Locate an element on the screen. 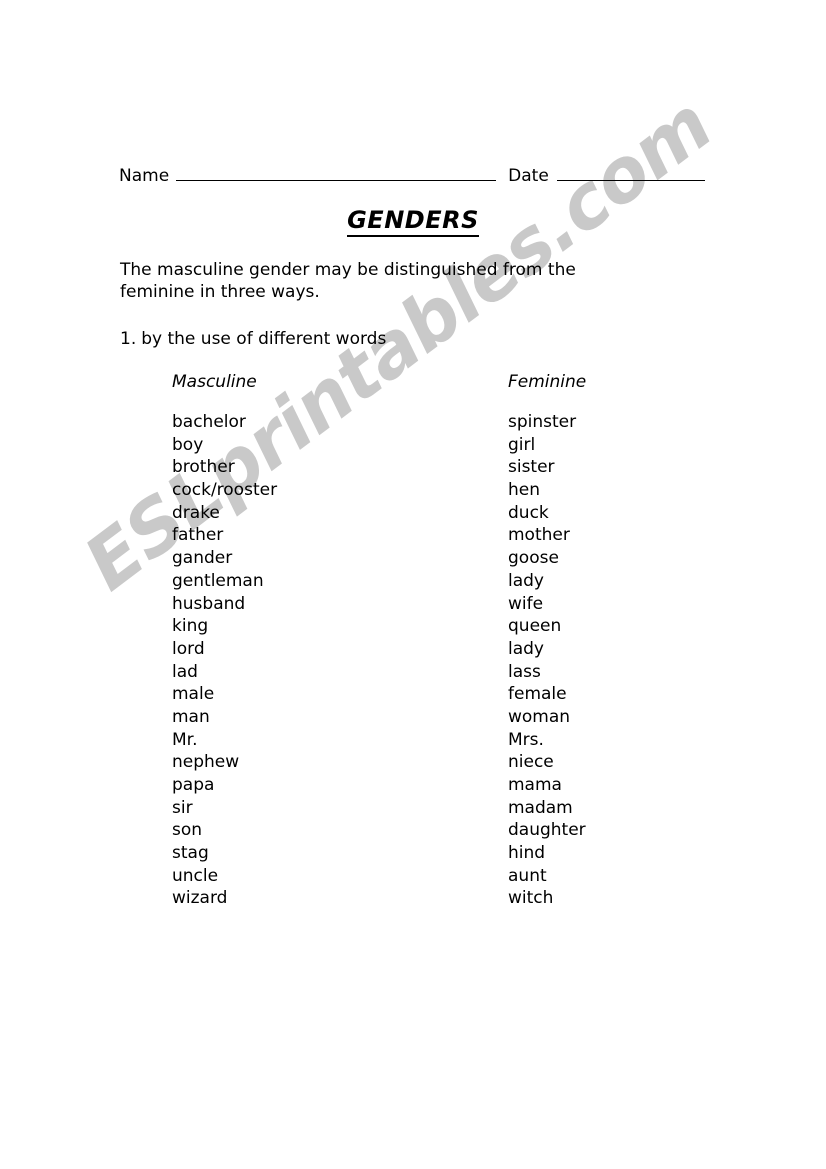  table-row: father mother is located at coordinates (432, 536).